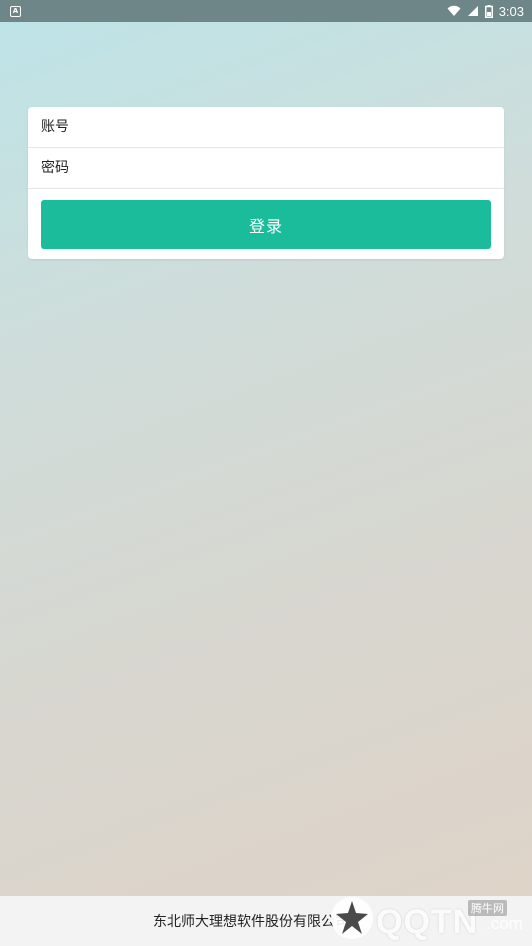  I want to click on status-bar: A 3:03, so click(266, 11).